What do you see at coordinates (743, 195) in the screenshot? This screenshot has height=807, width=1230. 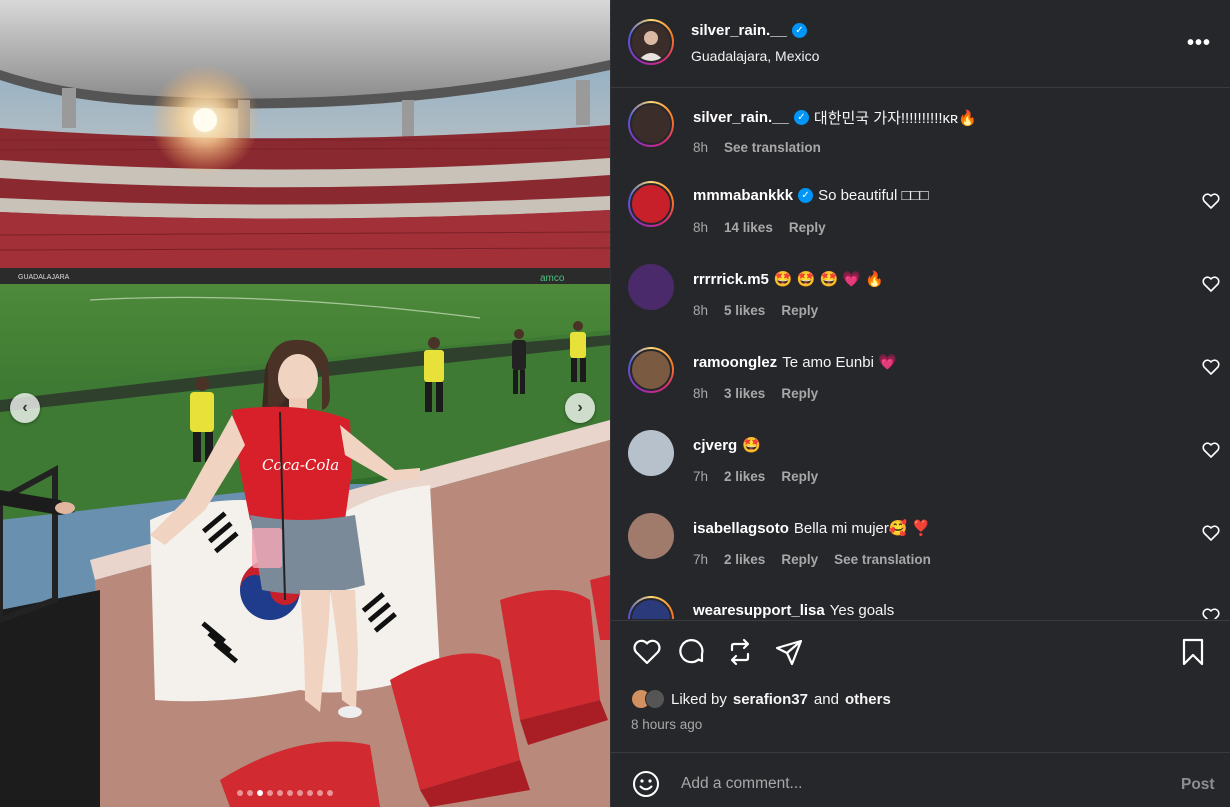 I see `commenter-username: mmmabankkk` at bounding box center [743, 195].